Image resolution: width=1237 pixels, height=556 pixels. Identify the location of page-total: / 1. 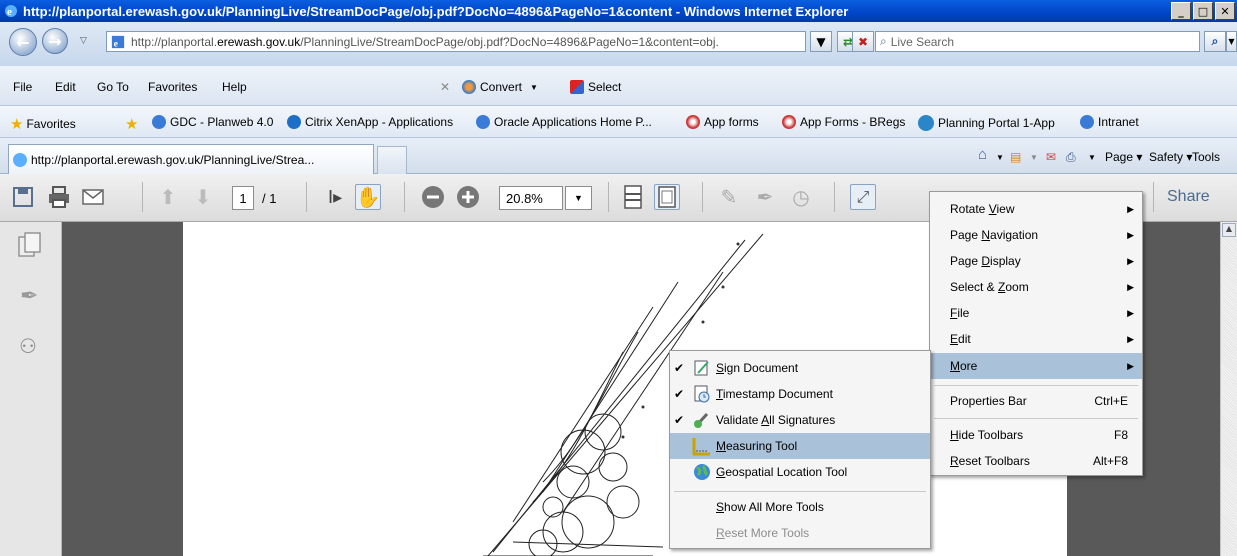
(269, 198).